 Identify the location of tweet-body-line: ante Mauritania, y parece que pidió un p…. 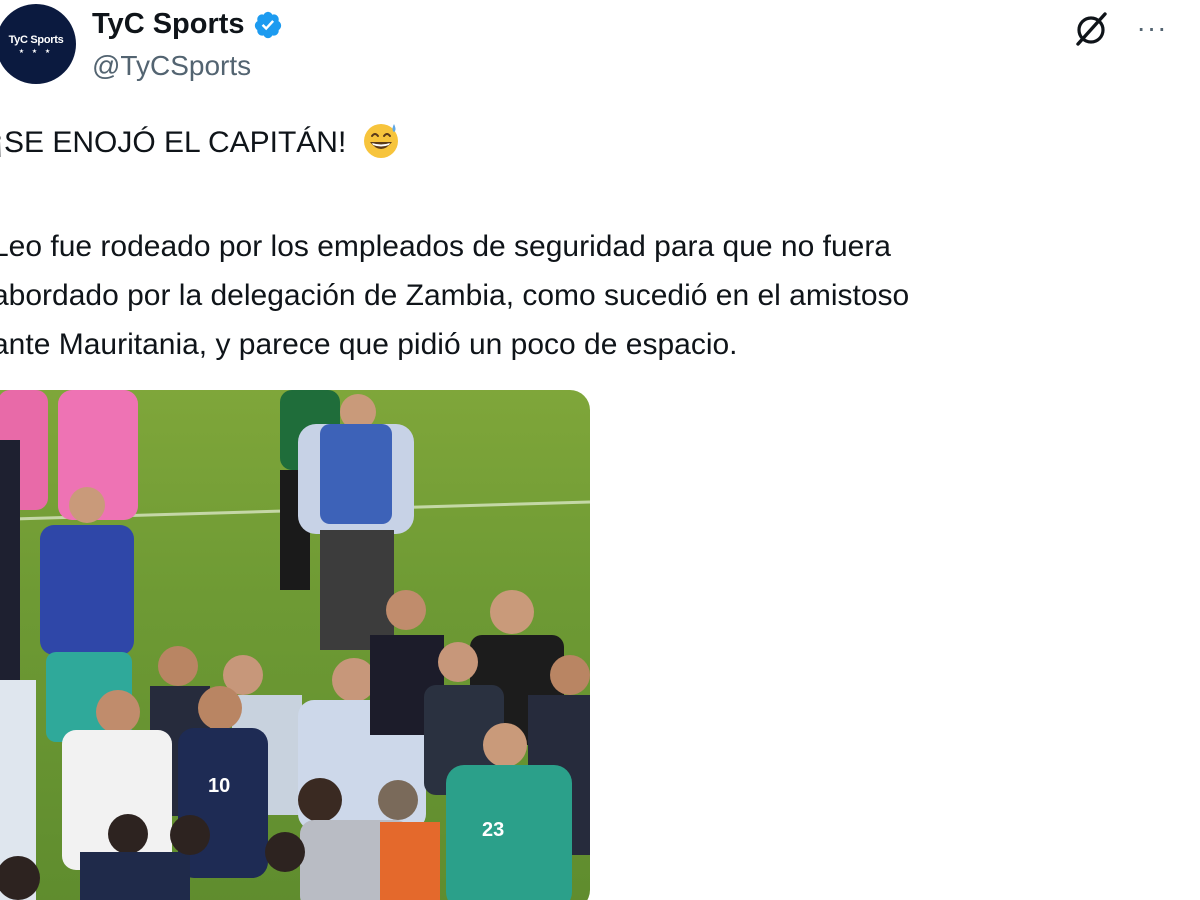
(369, 344).